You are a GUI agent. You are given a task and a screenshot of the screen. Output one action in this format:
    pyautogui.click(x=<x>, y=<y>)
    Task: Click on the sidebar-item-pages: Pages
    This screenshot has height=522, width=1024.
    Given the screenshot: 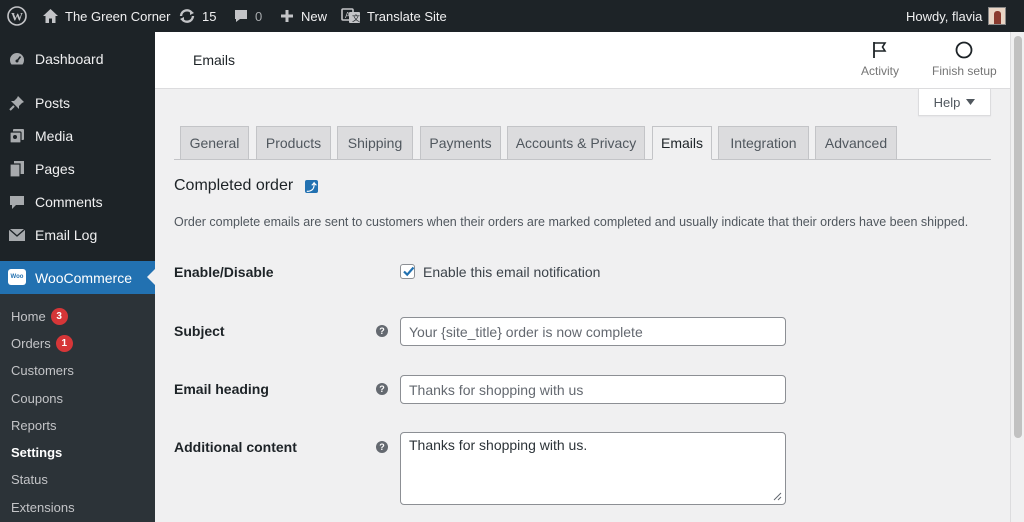 What is the action you would take?
    pyautogui.click(x=77, y=168)
    